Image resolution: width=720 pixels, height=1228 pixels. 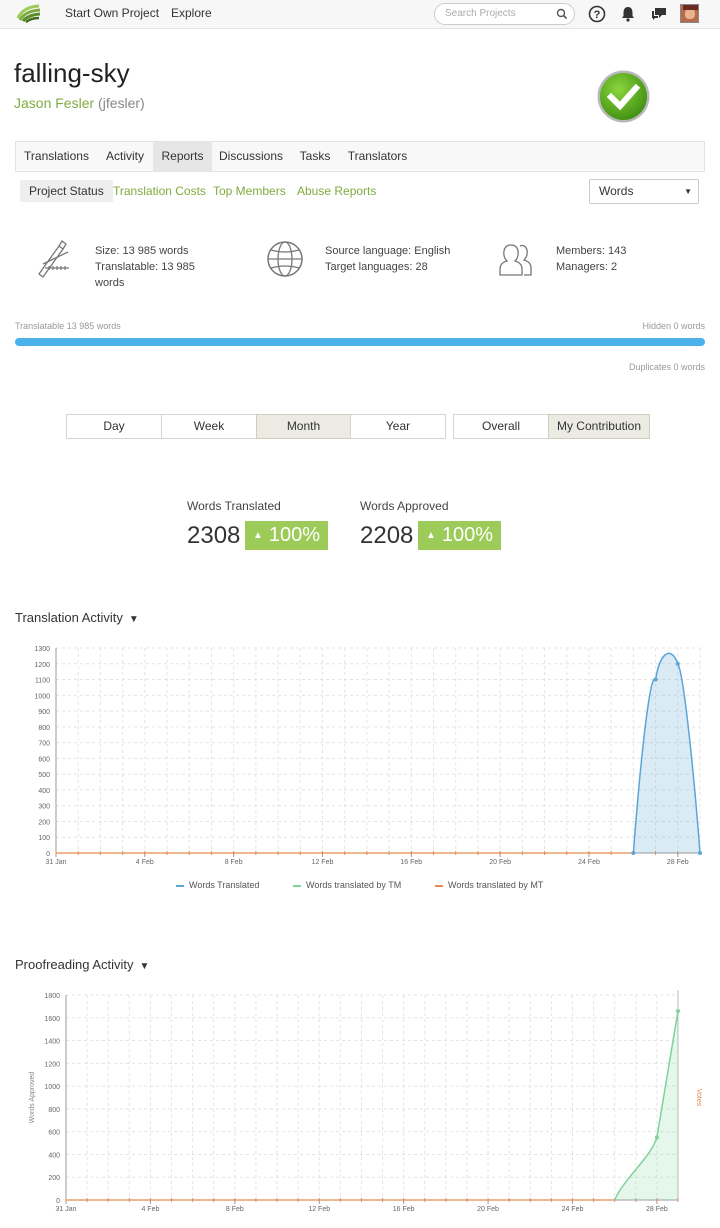 What do you see at coordinates (360, 342) in the screenshot?
I see `translatable-progress-bar` at bounding box center [360, 342].